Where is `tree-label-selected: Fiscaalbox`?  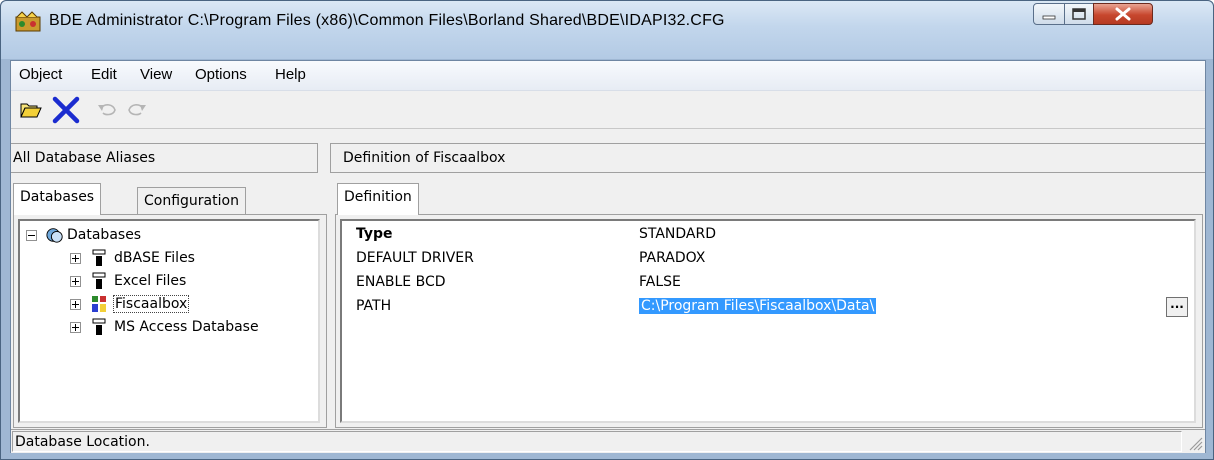
tree-label-selected: Fiscaalbox is located at coordinates (151, 304).